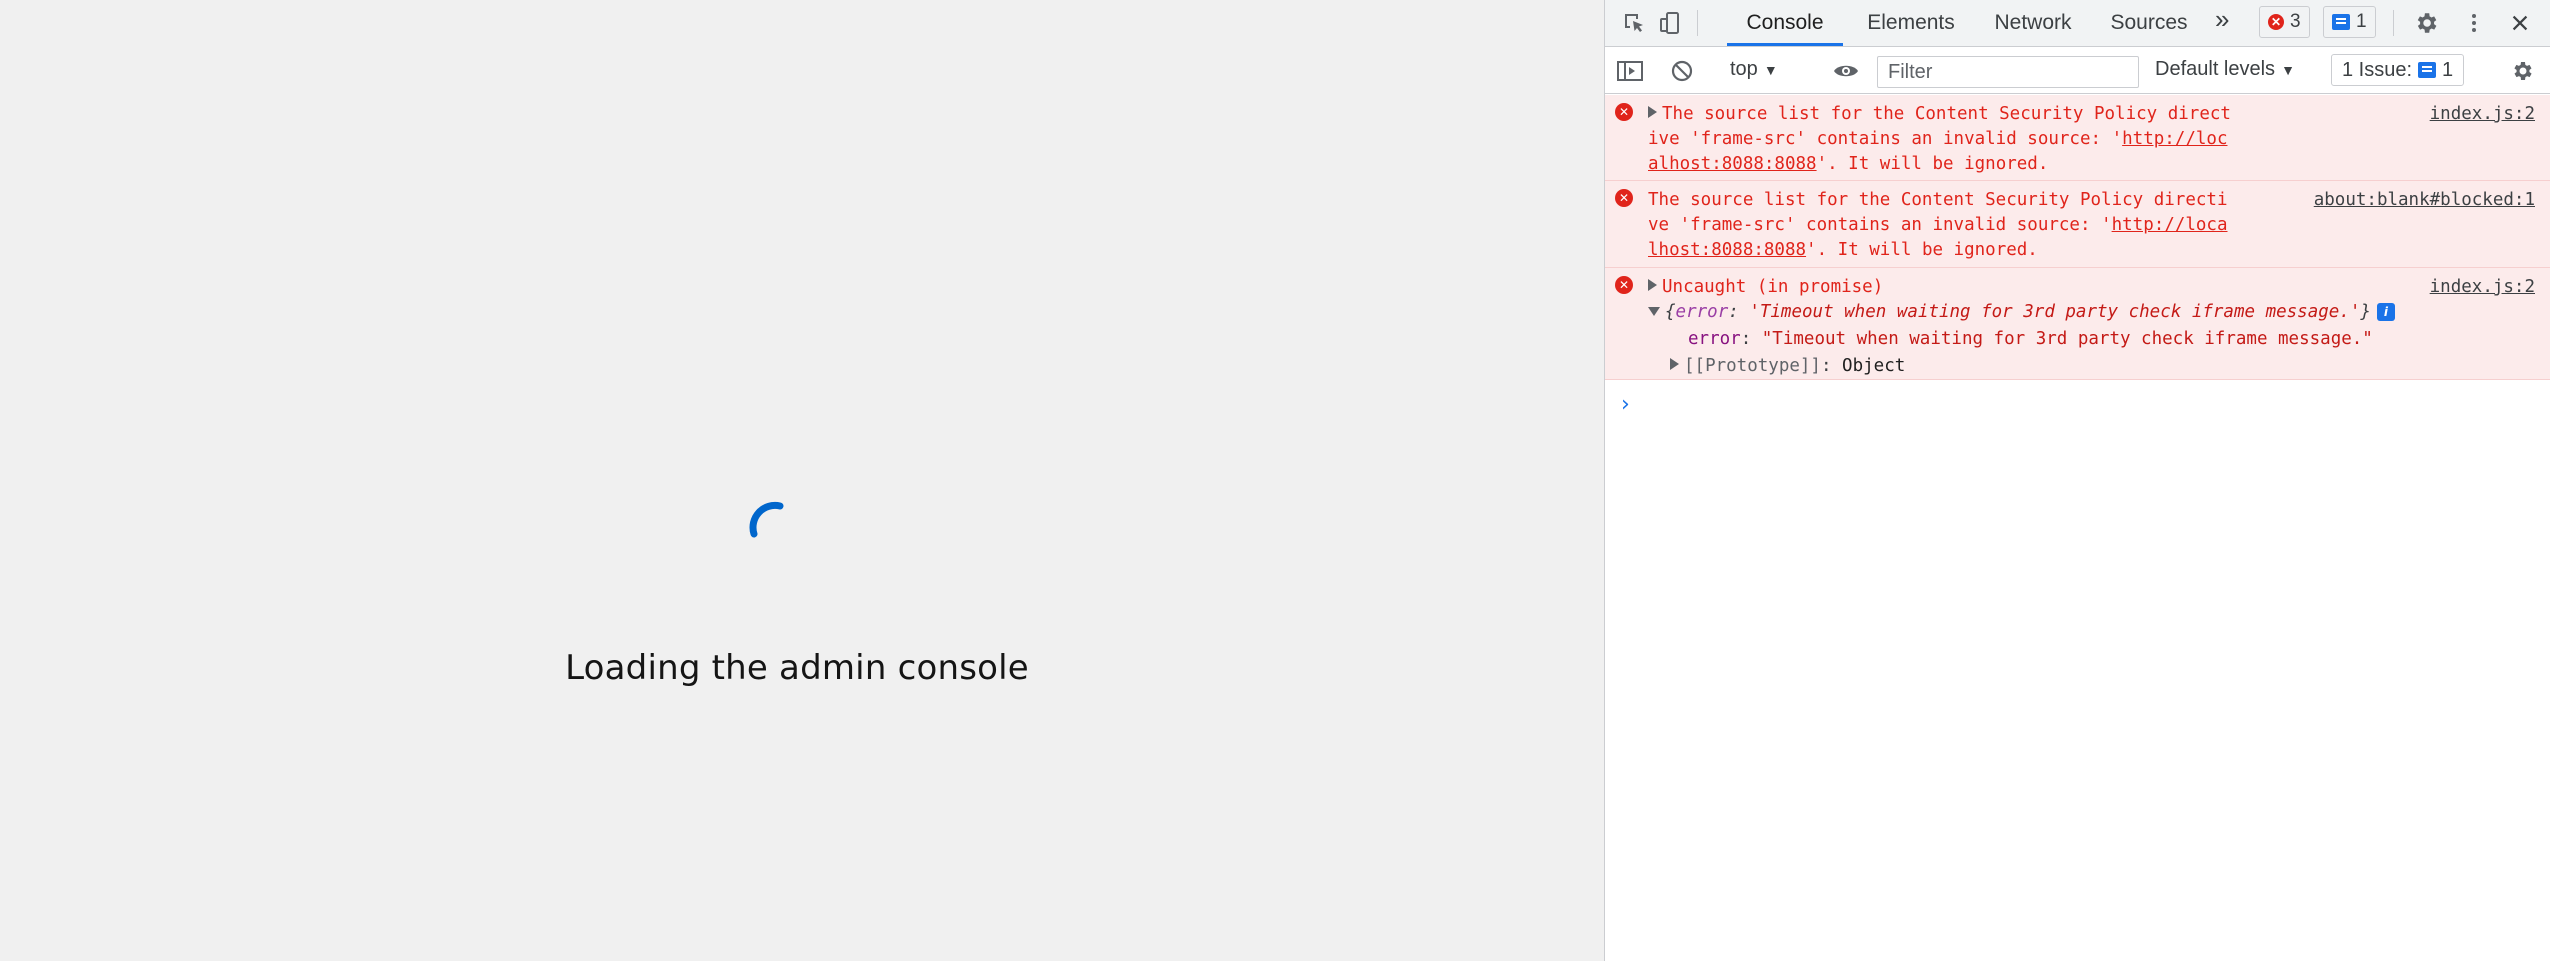  I want to click on close-devtools-icon, so click(2520, 23).